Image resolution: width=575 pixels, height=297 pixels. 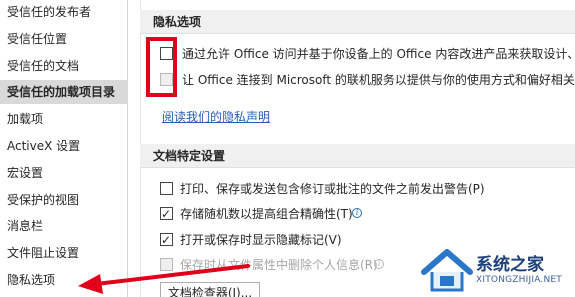 What do you see at coordinates (447, 270) in the screenshot?
I see `house-logo-icon` at bounding box center [447, 270].